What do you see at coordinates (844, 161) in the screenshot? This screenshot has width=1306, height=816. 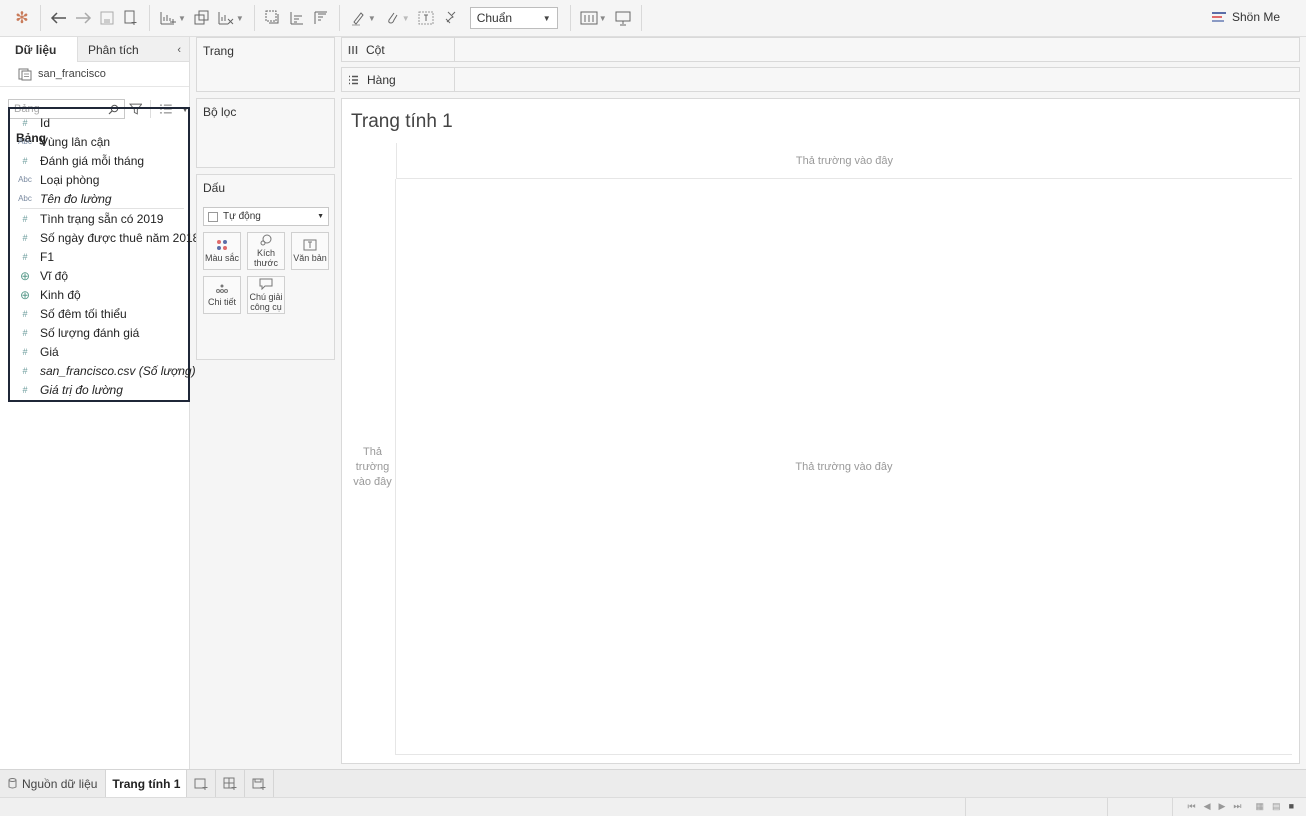 I see `columns-drop-zone: Thả trường vào đây` at bounding box center [844, 161].